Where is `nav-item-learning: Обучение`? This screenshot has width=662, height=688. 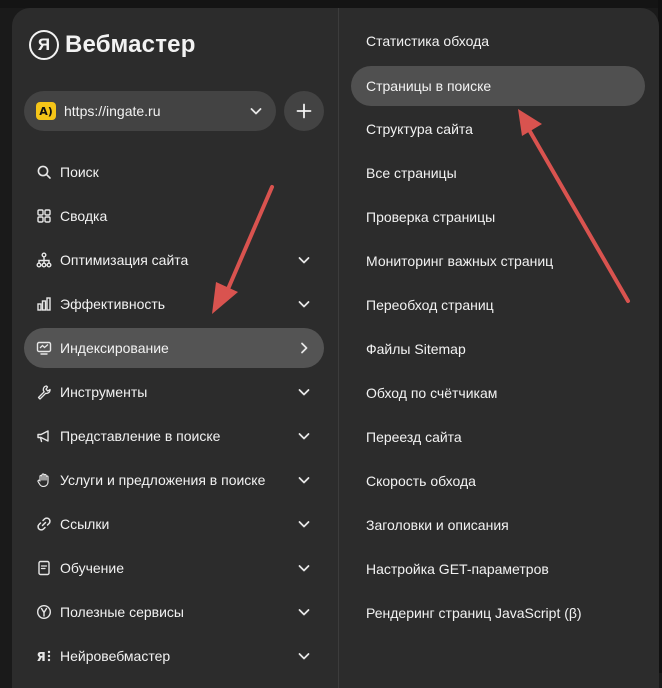 nav-item-learning: Обучение is located at coordinates (174, 568).